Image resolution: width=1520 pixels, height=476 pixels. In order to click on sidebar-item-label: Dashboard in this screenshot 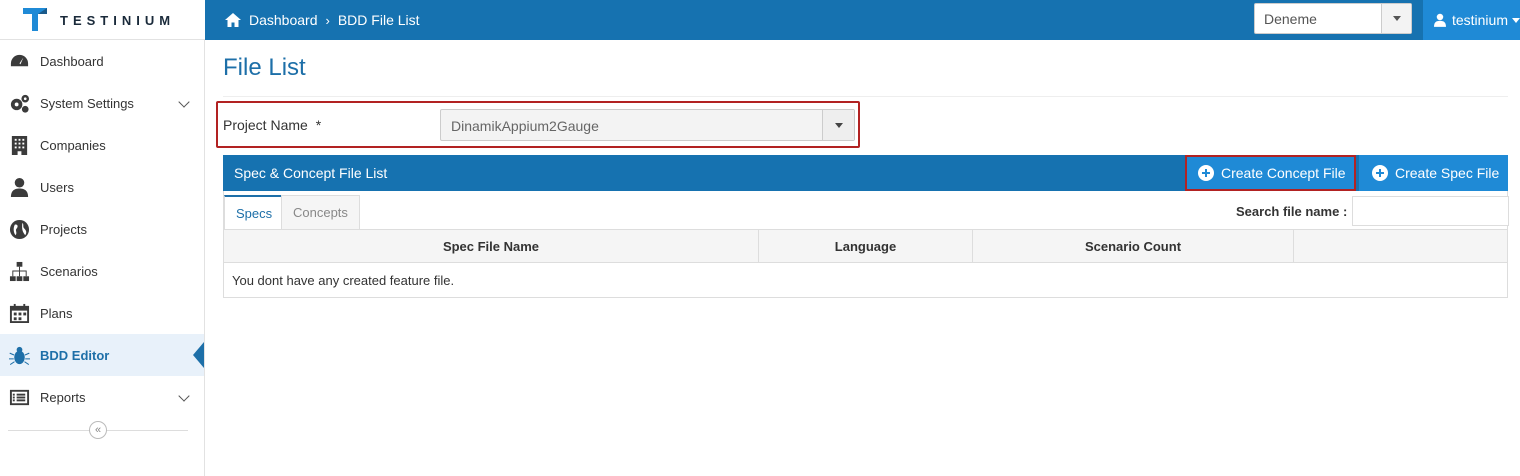, I will do `click(72, 61)`.